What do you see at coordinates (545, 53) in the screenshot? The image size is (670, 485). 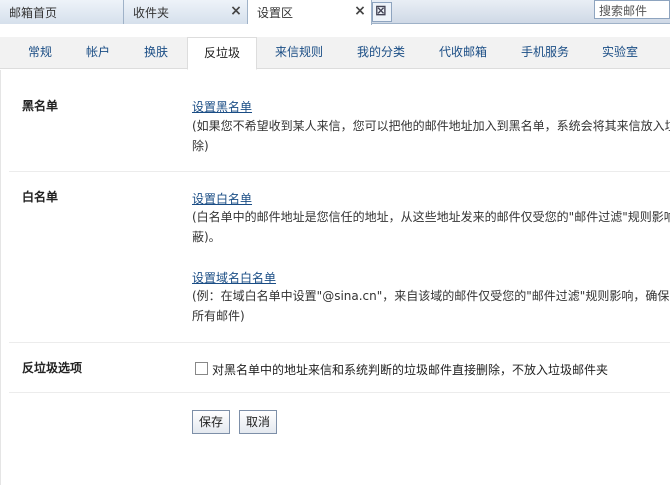 I see `tab-mobile-service: 手机服务` at bounding box center [545, 53].